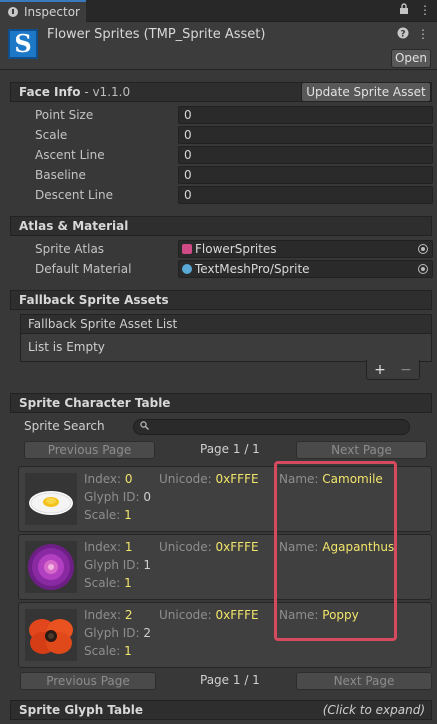 The image size is (437, 724). What do you see at coordinates (51, 635) in the screenshot?
I see `poppy-flower-icon` at bounding box center [51, 635].